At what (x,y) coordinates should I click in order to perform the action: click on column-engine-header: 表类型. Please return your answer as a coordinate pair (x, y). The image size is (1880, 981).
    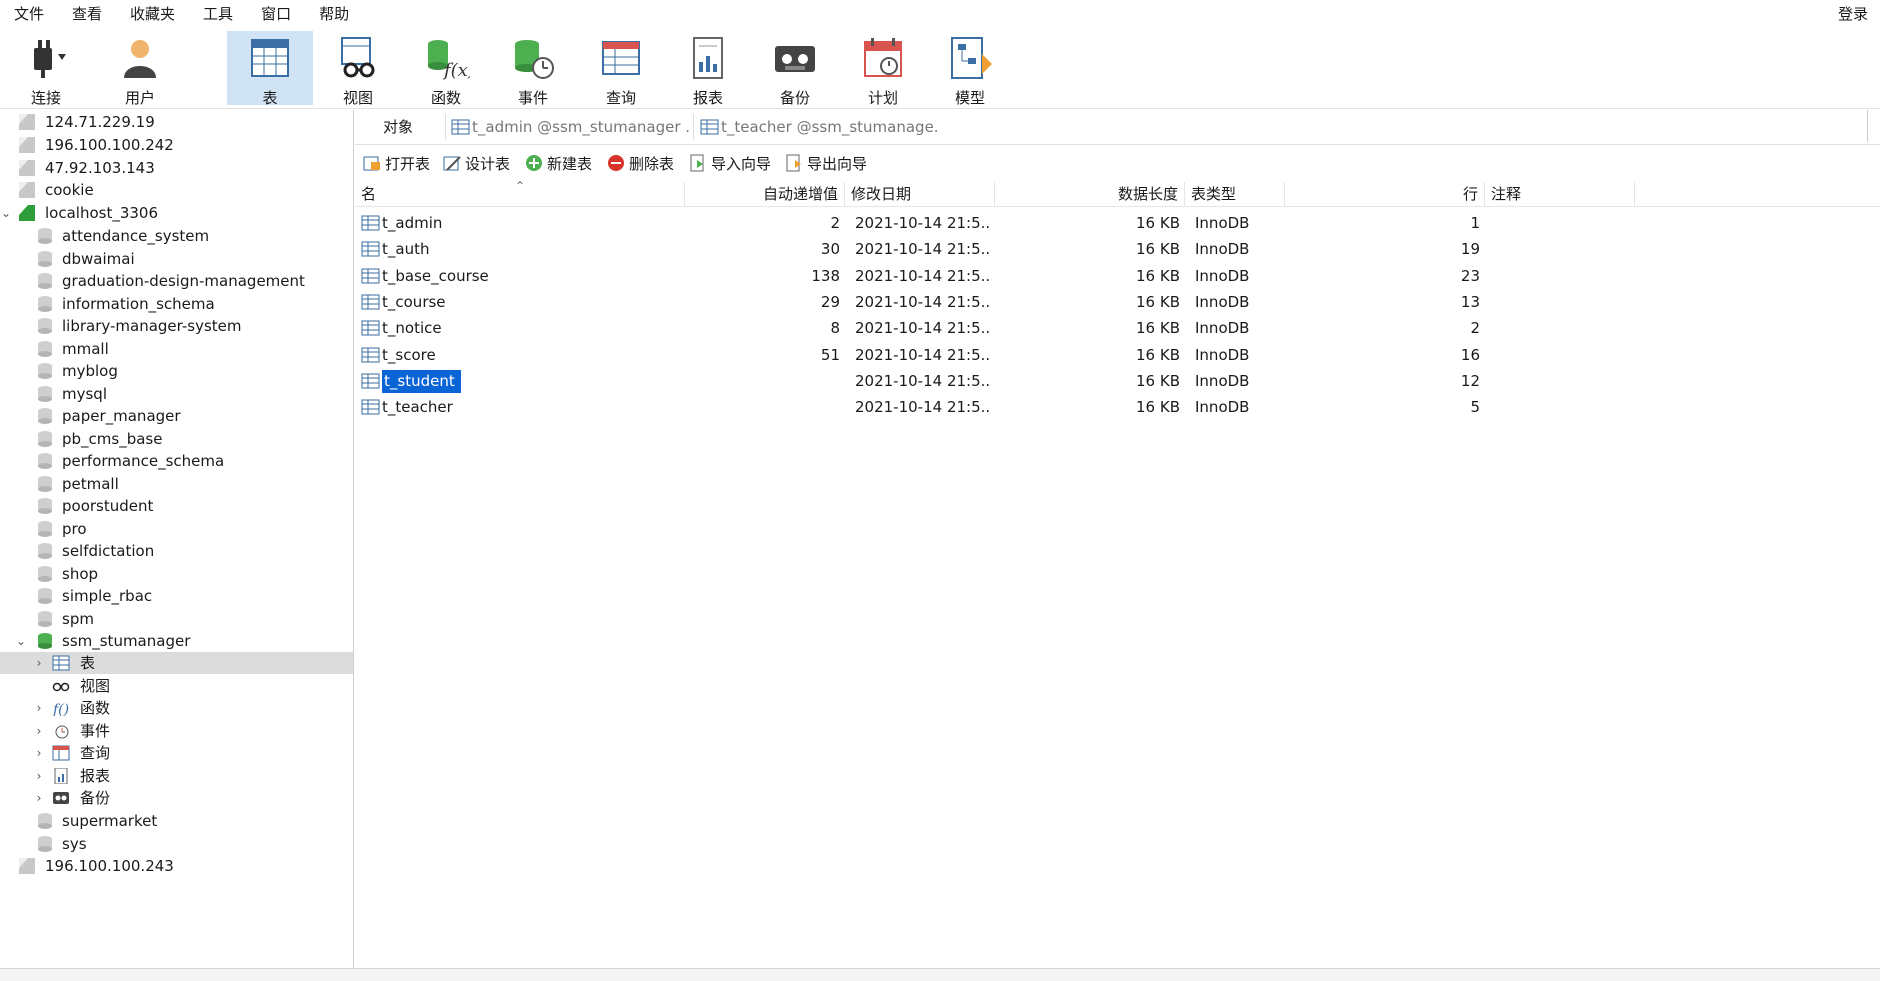
    Looking at the image, I should click on (1235, 194).